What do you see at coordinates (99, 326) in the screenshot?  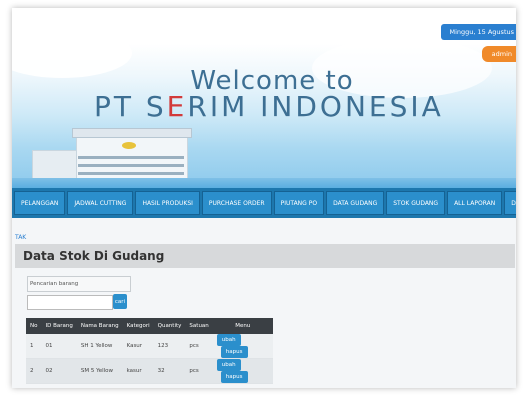 I see `col-header-nama-barang: Nama Barang` at bounding box center [99, 326].